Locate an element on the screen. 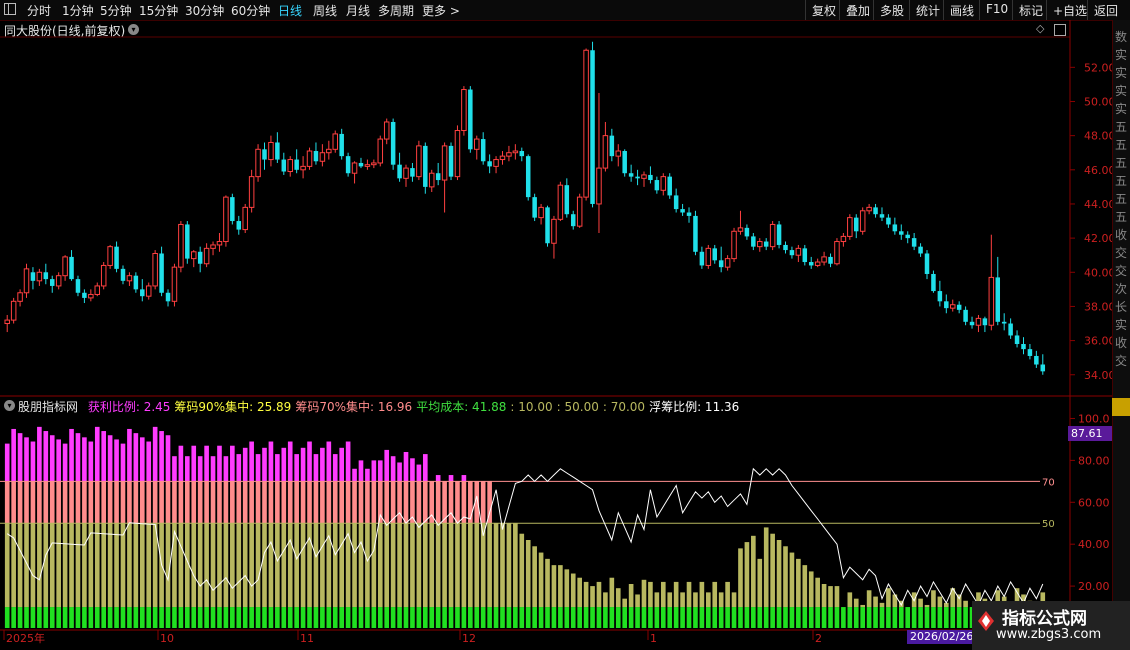 The width and height of the screenshot is (1130, 650). right-sidebar: 数实实实实五五五五五五收交交次长实收交 is located at coordinates (1121, 335).